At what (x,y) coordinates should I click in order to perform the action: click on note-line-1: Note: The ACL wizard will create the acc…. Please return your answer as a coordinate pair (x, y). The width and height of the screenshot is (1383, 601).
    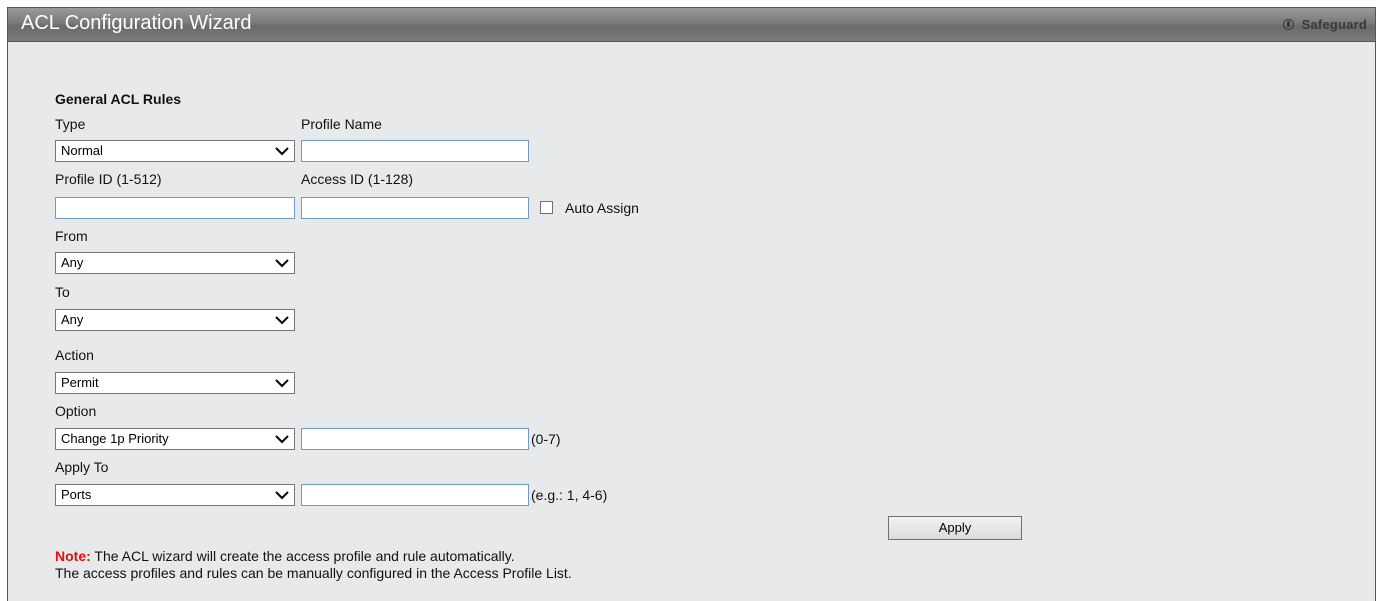
    Looking at the image, I should click on (285, 556).